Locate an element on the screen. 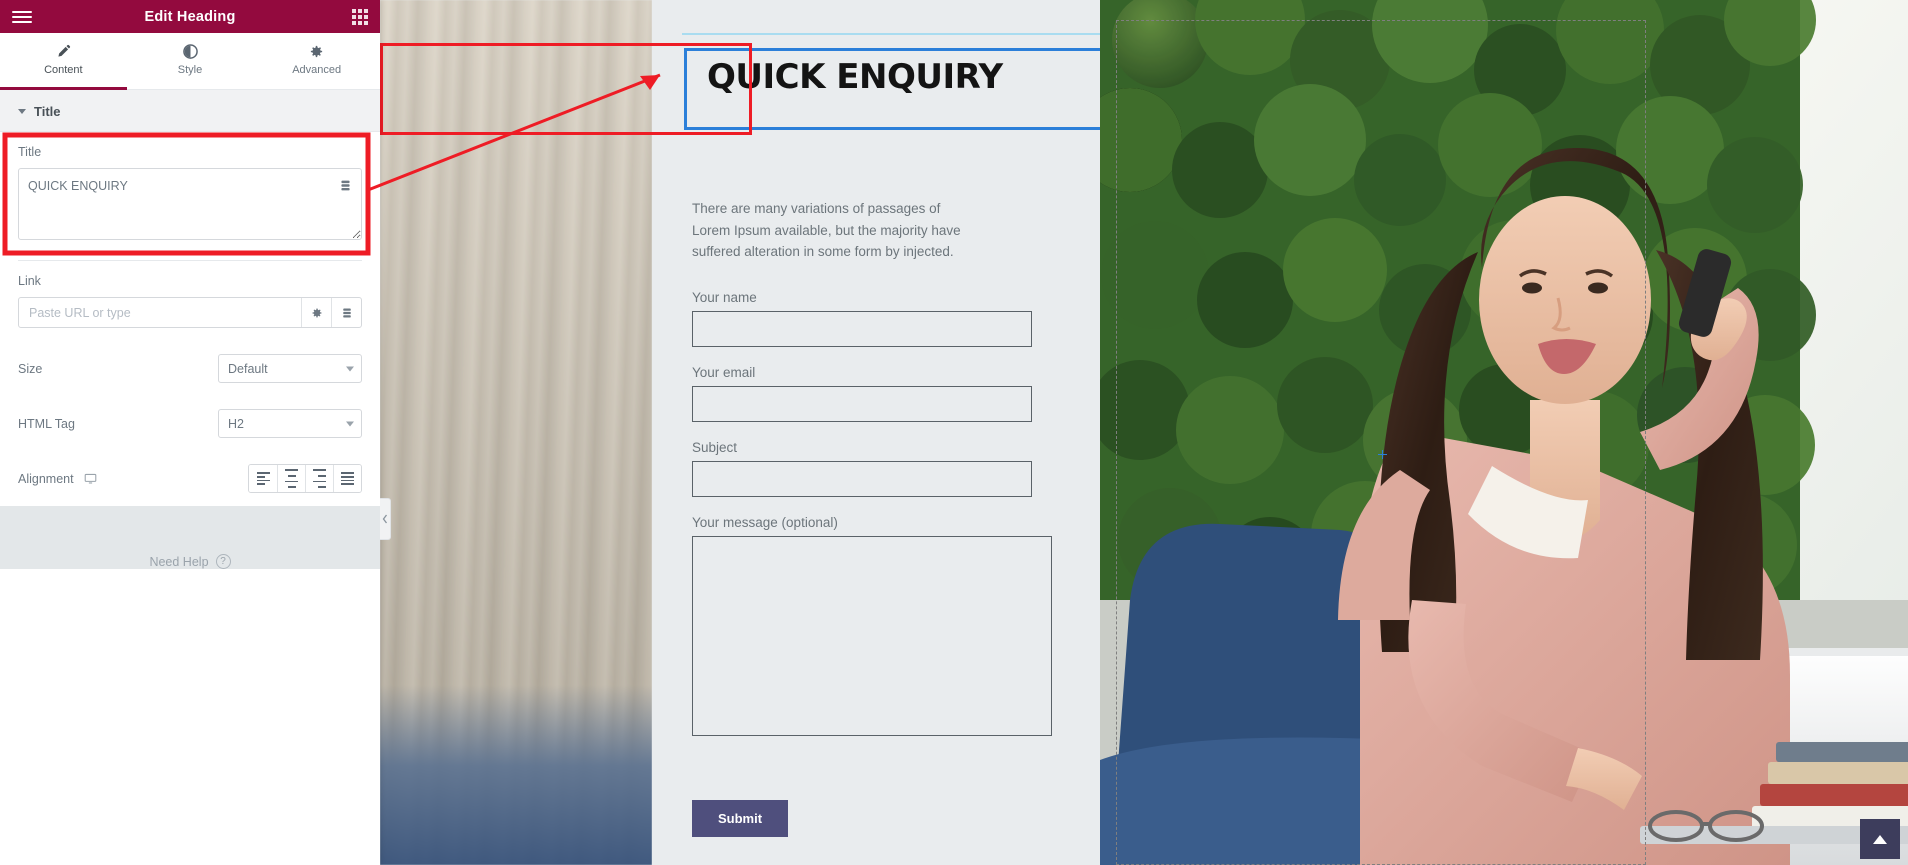 The width and height of the screenshot is (1908, 865). pencil-icon is located at coordinates (63, 51).